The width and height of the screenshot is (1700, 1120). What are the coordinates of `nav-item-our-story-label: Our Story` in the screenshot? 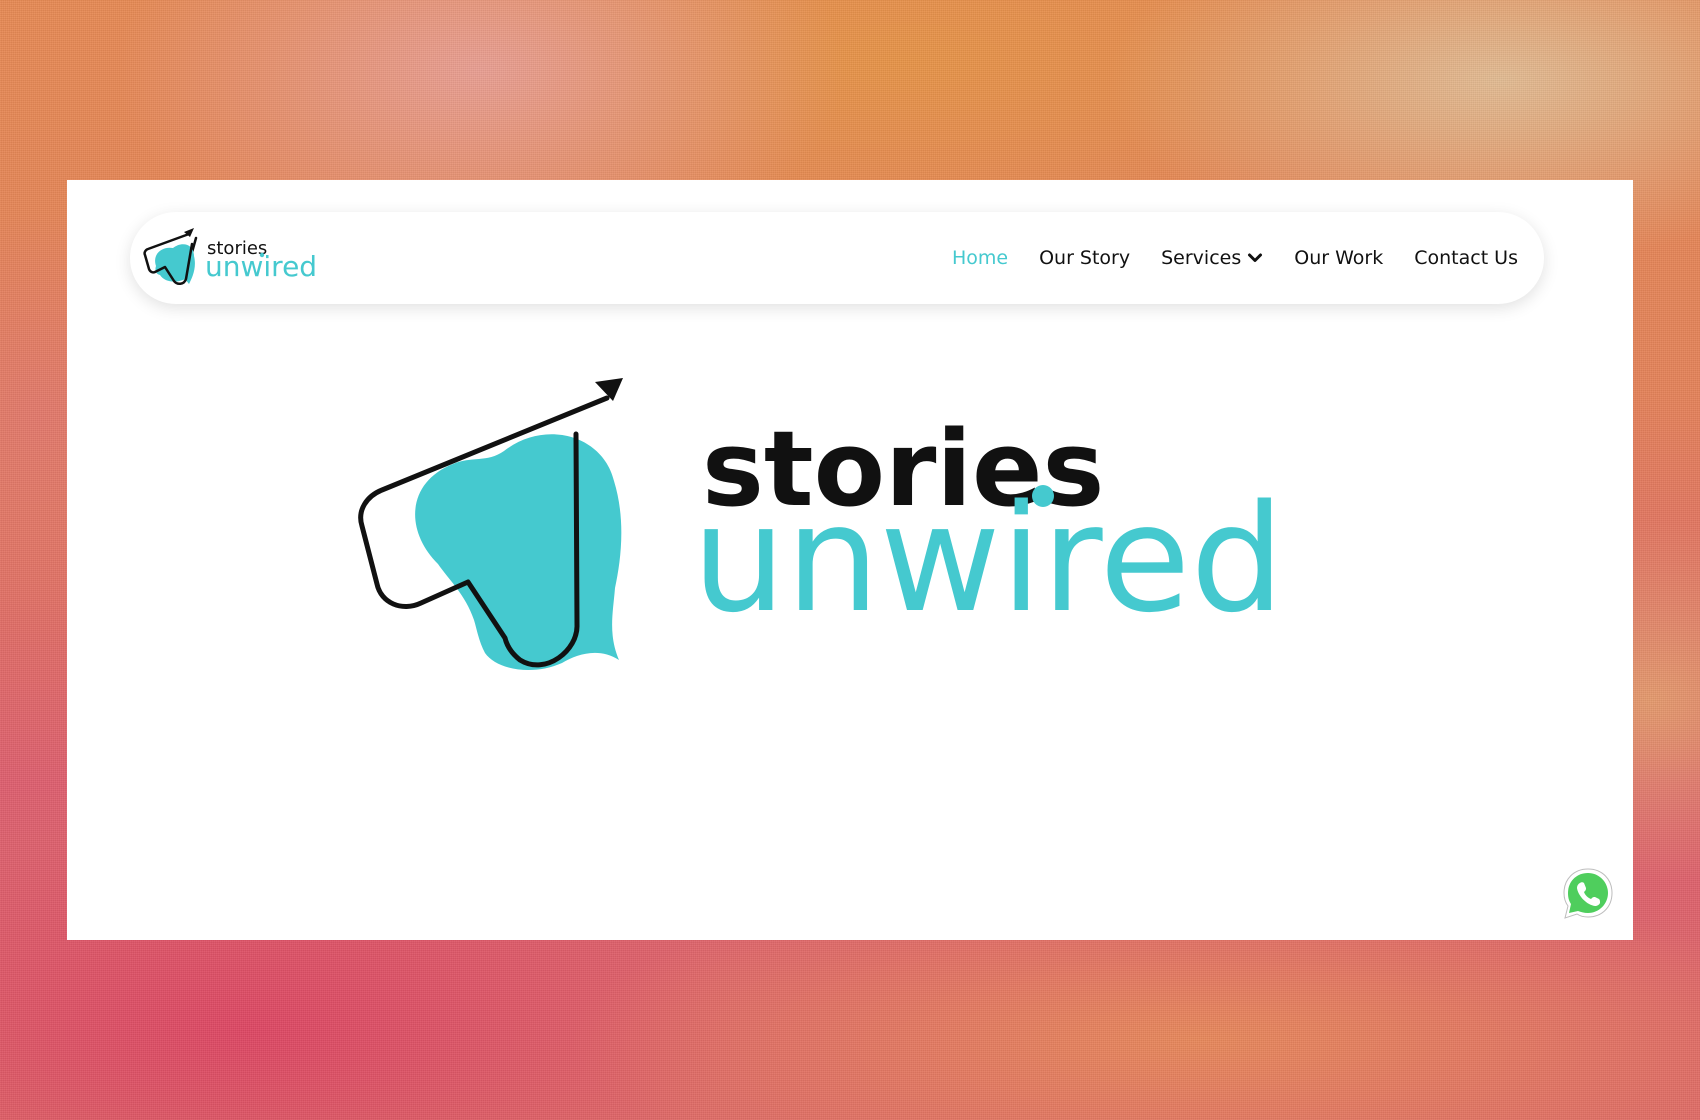 It's located at (1085, 258).